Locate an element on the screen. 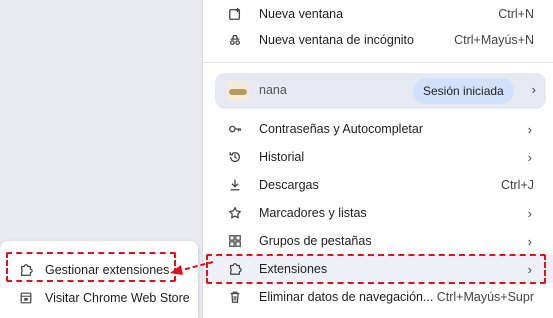 The image size is (553, 318). tab-groups-icon is located at coordinates (235, 241).